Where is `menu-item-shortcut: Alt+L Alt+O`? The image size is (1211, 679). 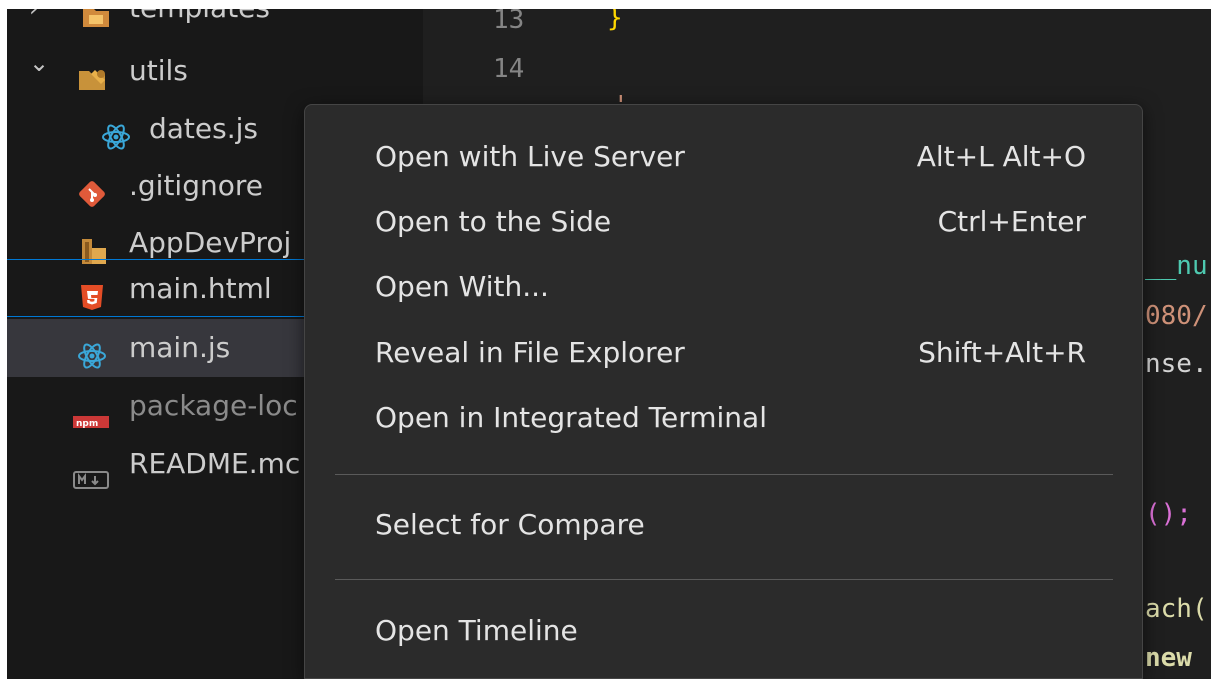
menu-item-shortcut: Alt+L Alt+O is located at coordinates (1001, 156).